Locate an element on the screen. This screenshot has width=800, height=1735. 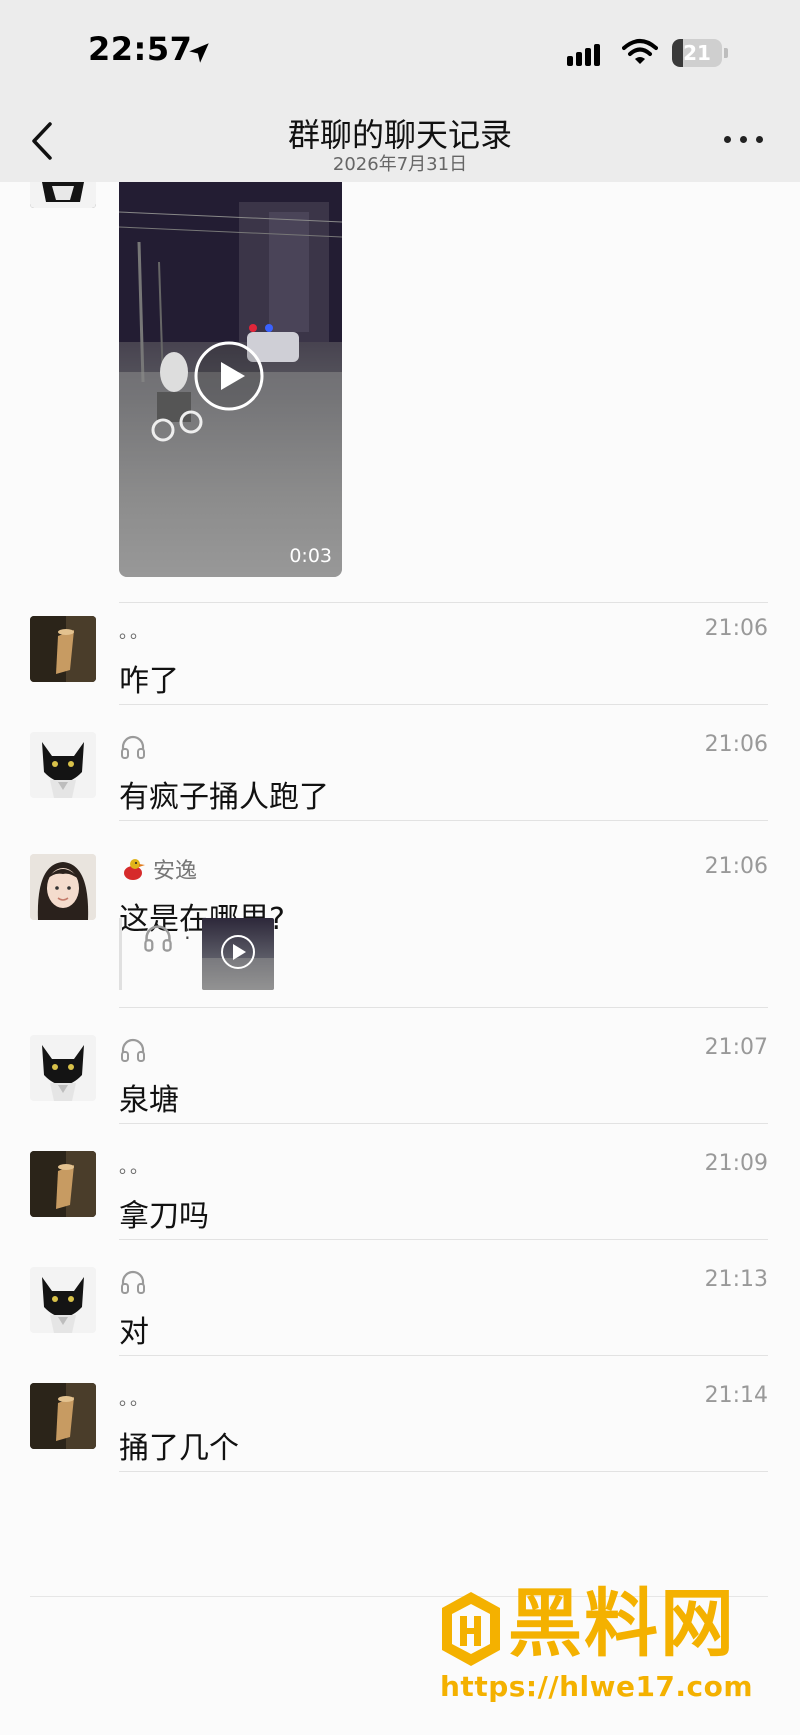
quoted-video-thumbnail is located at coordinates (238, 954).